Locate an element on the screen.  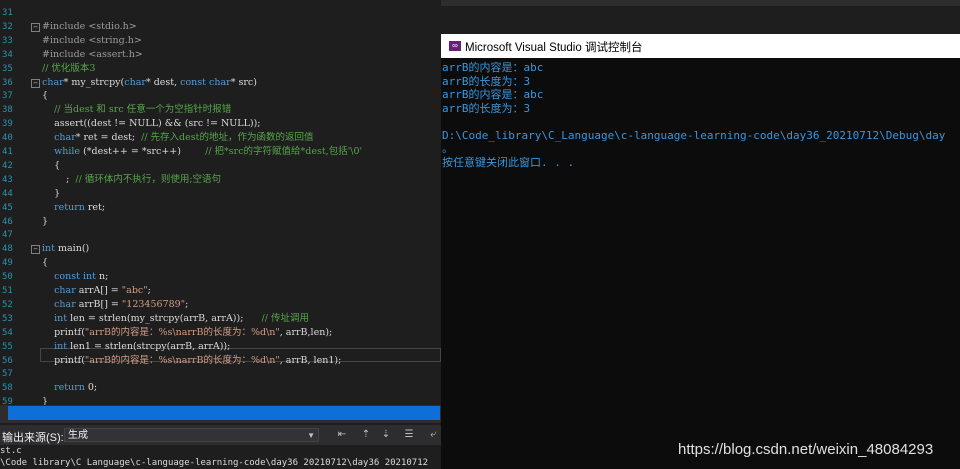
visual-studio-icon: ∞ is located at coordinates (455, 46).